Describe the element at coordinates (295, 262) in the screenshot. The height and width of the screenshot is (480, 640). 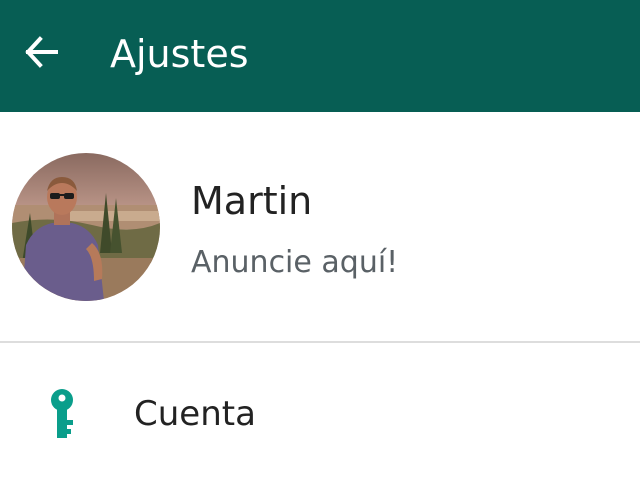
I see `profile-status: Anuncie aquí!` at that location.